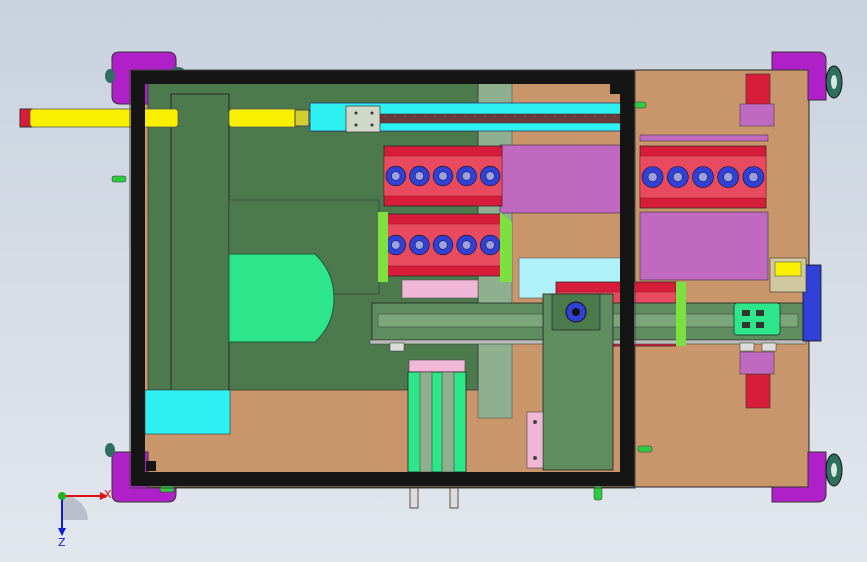 The image size is (867, 562). What do you see at coordinates (281, 298) in the screenshot?
I see `bright-green-plate` at bounding box center [281, 298].